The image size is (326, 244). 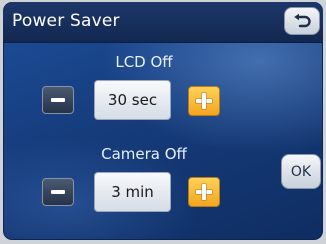 I want to click on camera-off-label: Camera Off, so click(x=144, y=154).